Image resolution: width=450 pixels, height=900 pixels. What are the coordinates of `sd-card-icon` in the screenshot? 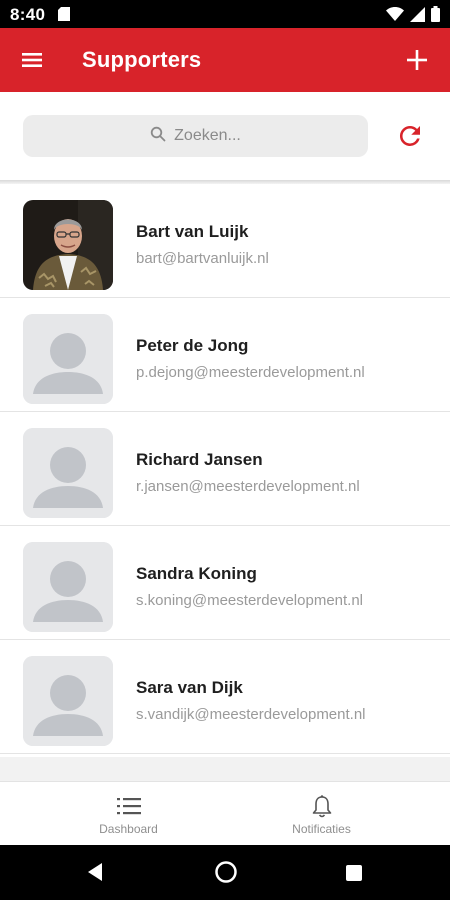 It's located at (64, 16).